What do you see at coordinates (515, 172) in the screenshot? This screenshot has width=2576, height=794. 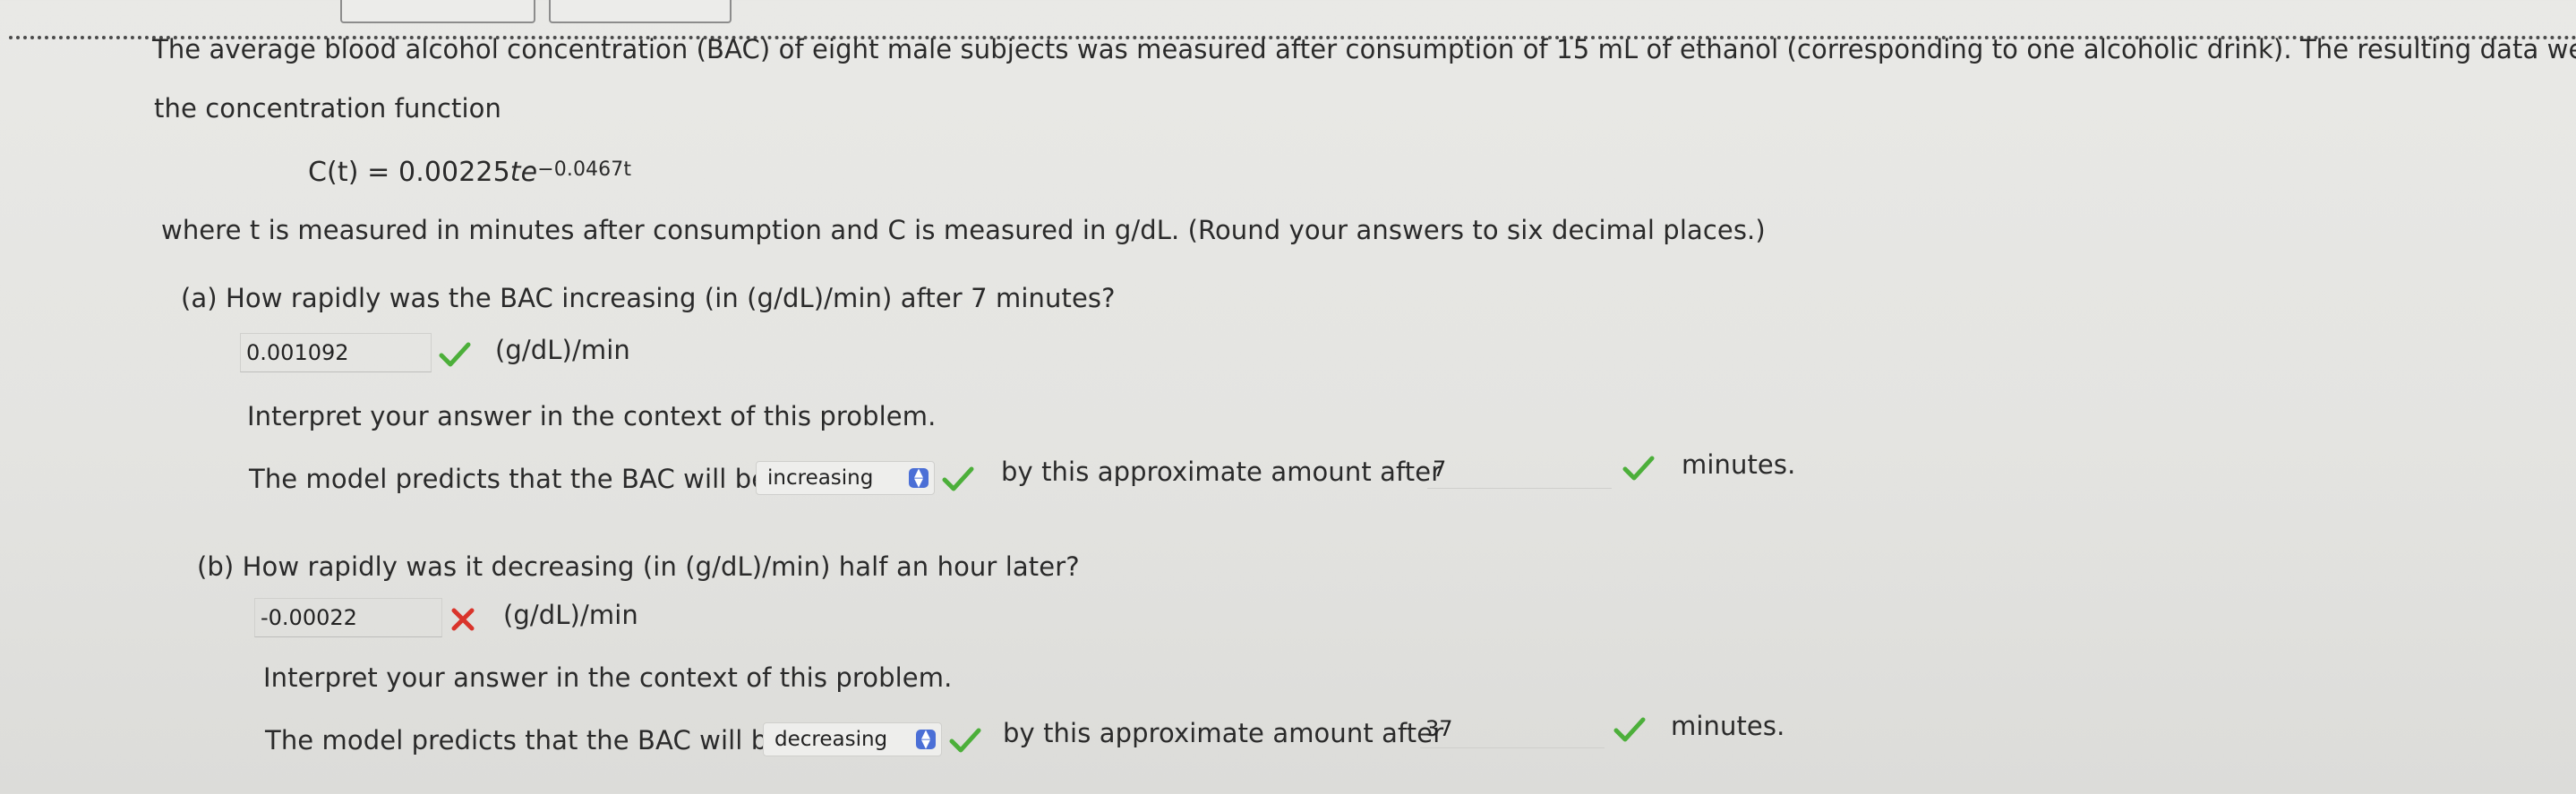 I see `formula-var: t` at bounding box center [515, 172].